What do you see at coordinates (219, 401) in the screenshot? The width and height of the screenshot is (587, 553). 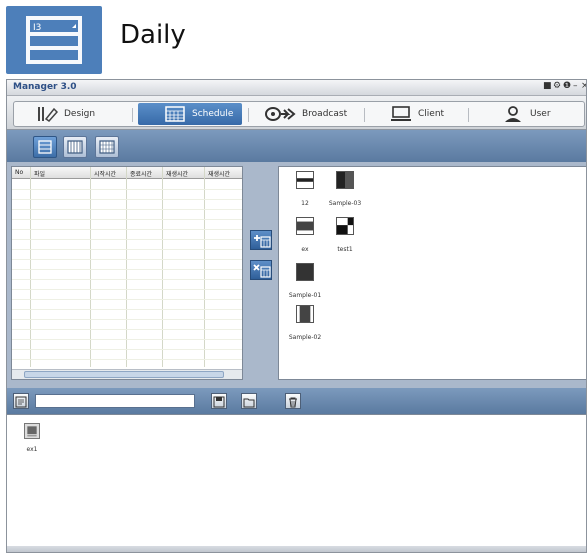 I see `save-button` at bounding box center [219, 401].